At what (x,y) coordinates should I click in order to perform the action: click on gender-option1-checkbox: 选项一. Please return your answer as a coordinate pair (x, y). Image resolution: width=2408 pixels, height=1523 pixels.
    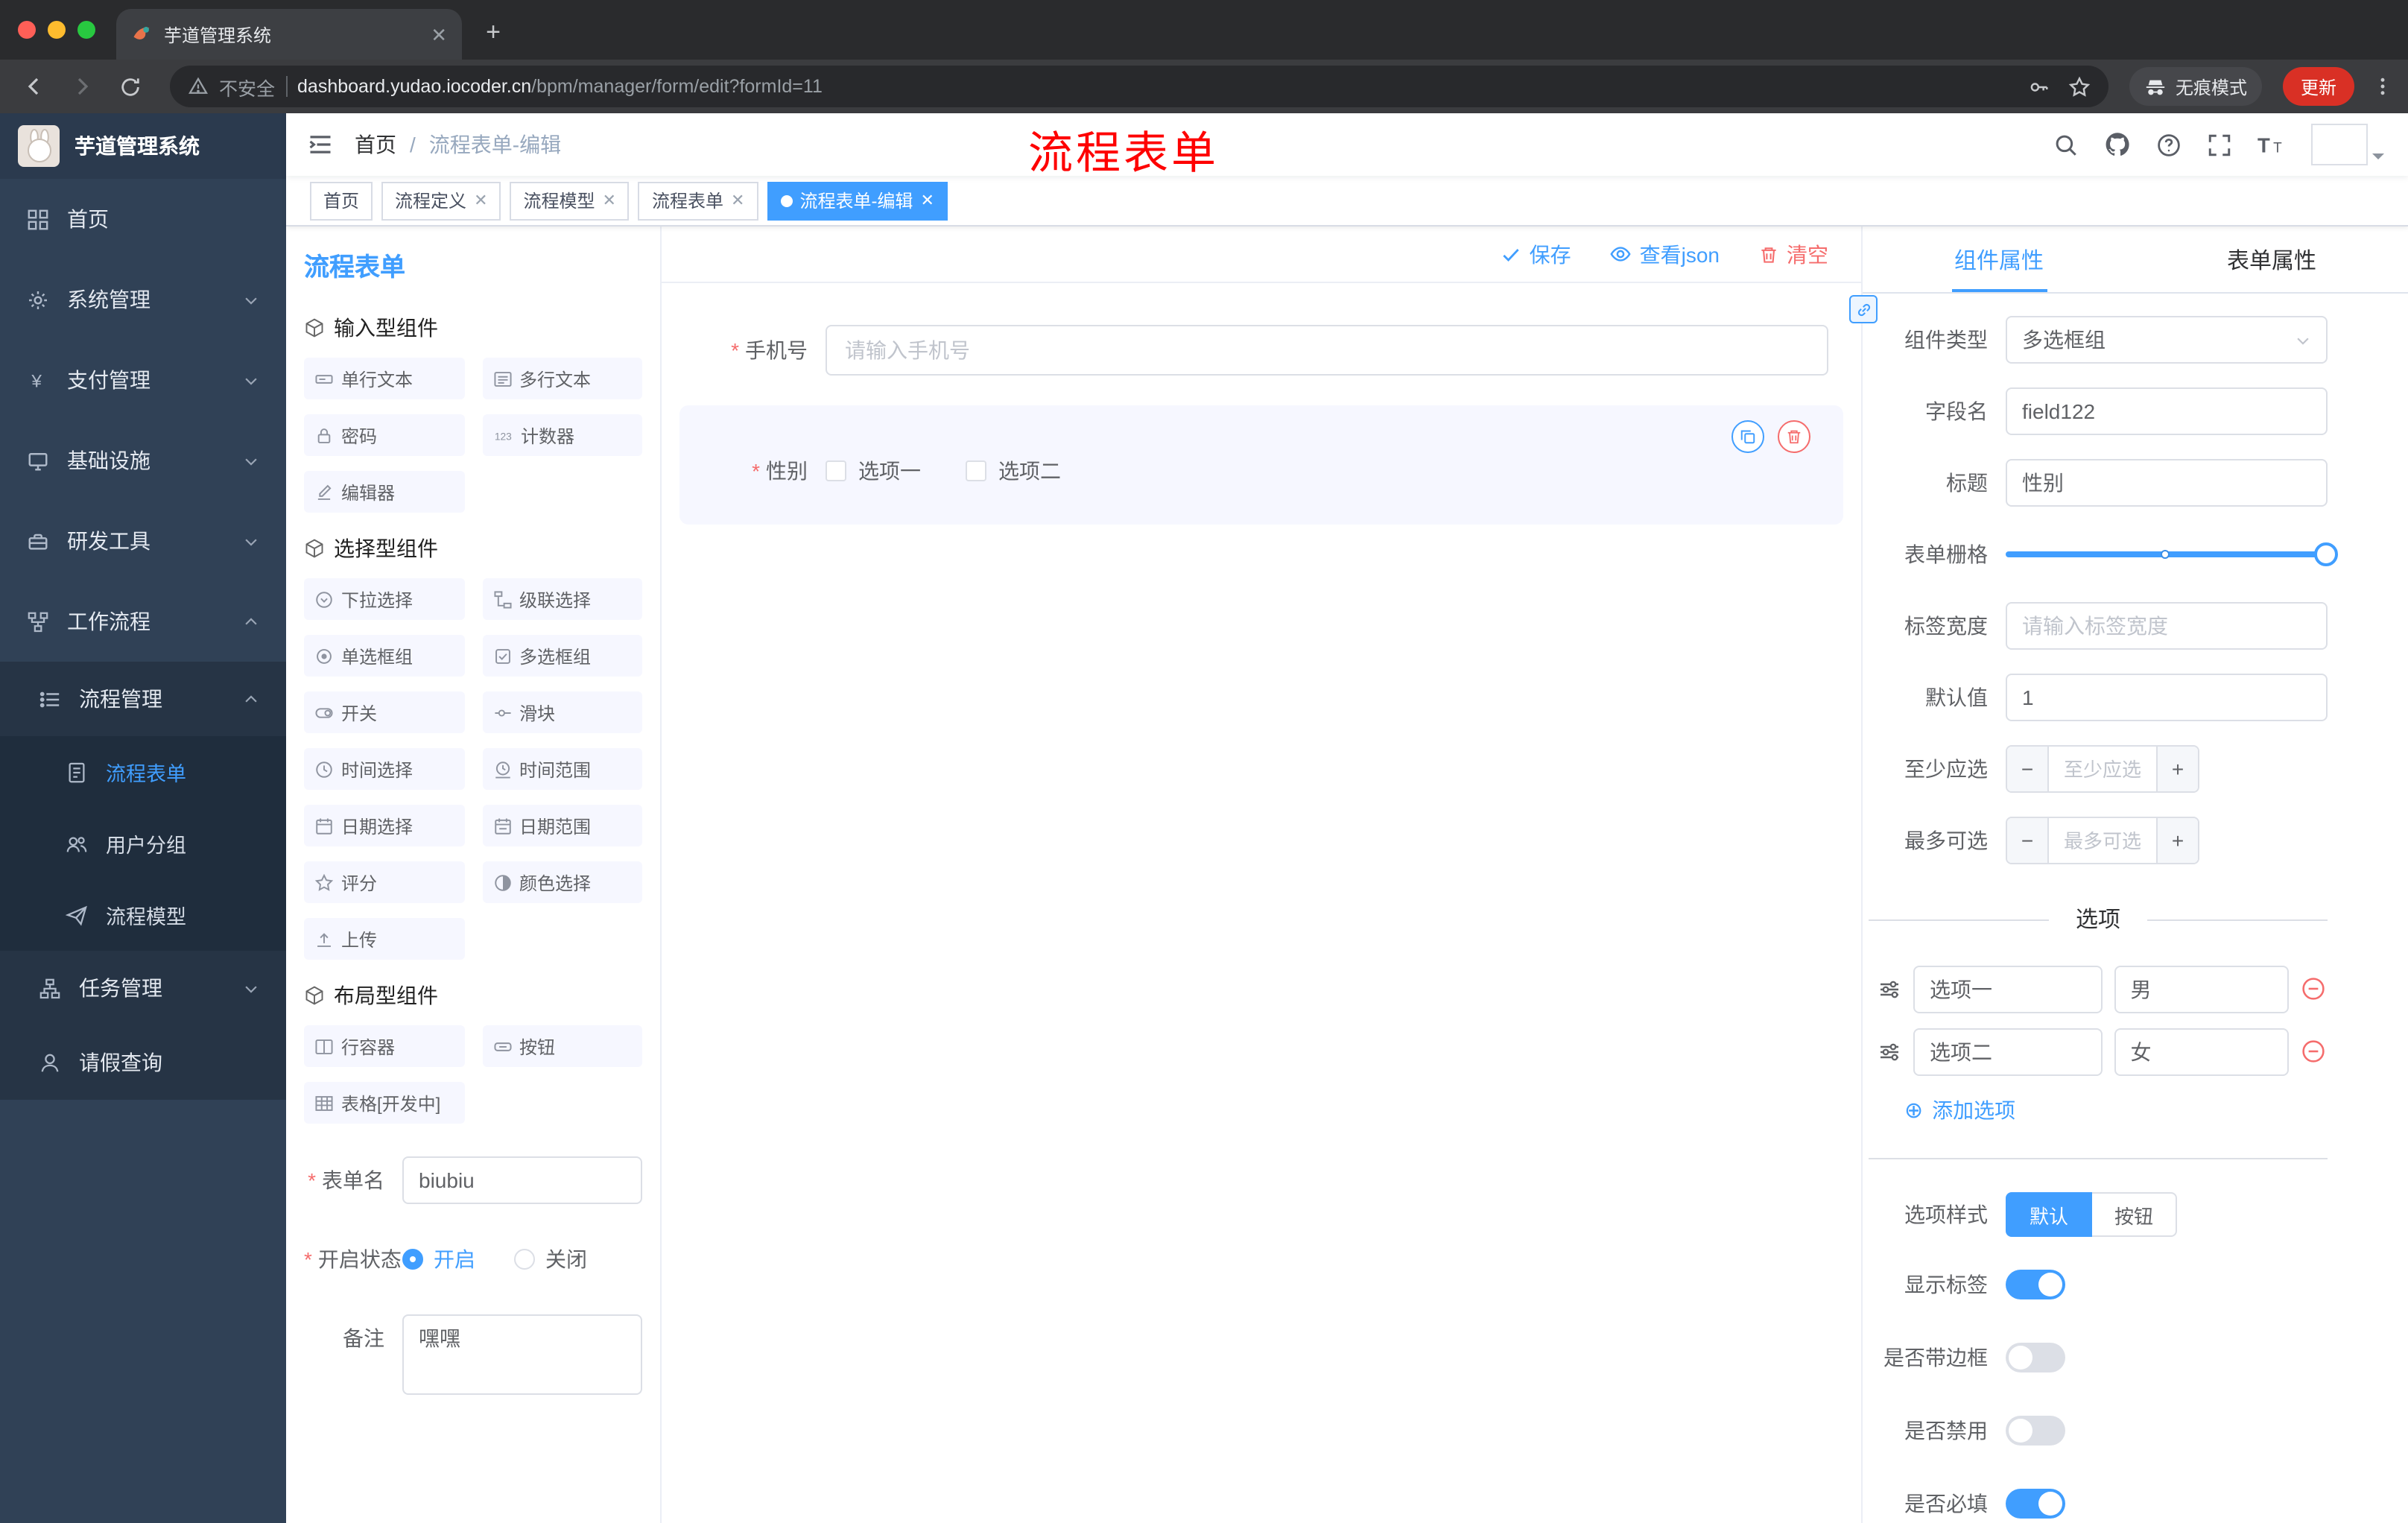
    Looking at the image, I should click on (873, 471).